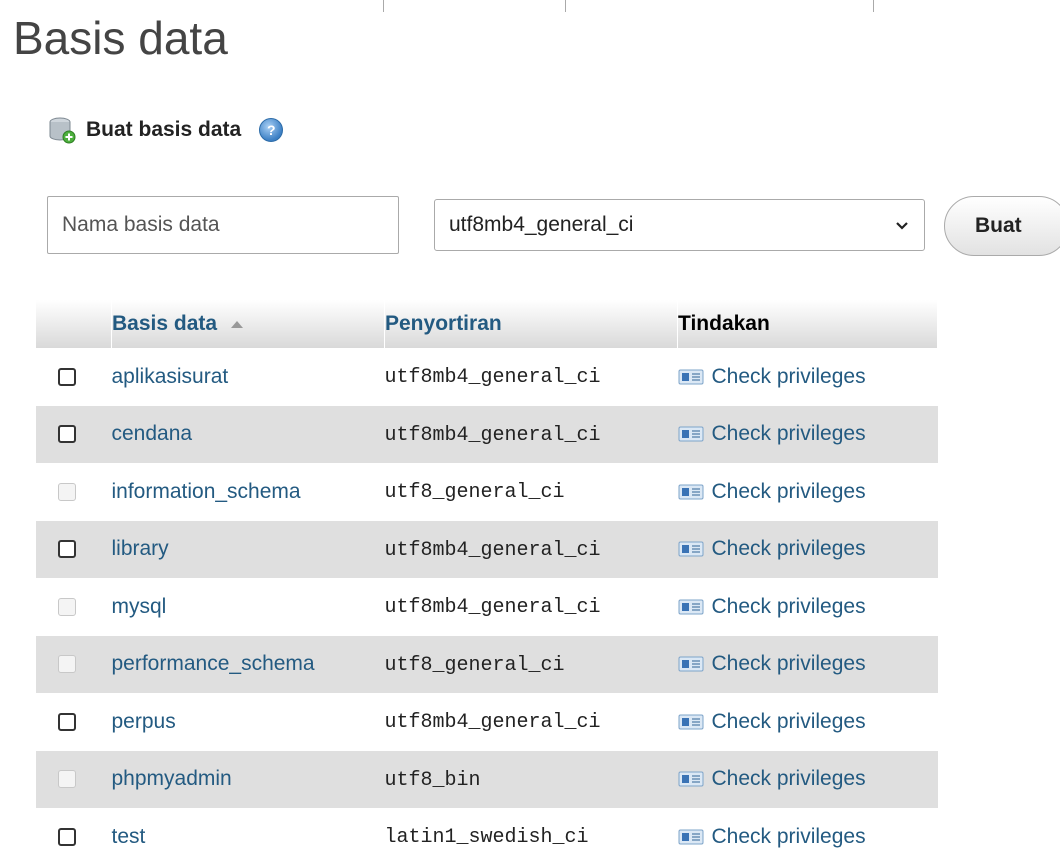  I want to click on database-link: library, so click(140, 548).